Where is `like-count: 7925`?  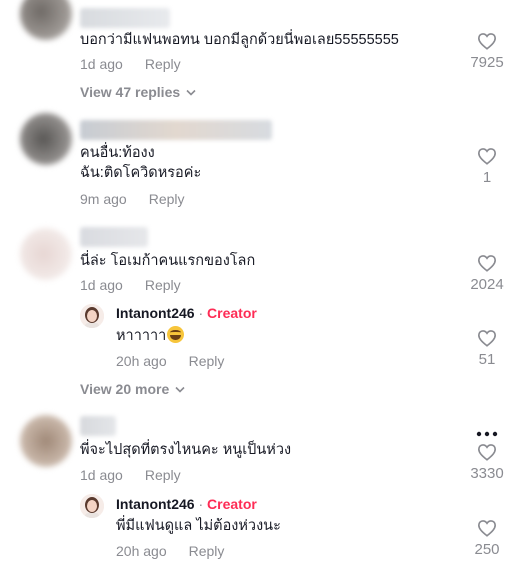 like-count: 7925 is located at coordinates (487, 62).